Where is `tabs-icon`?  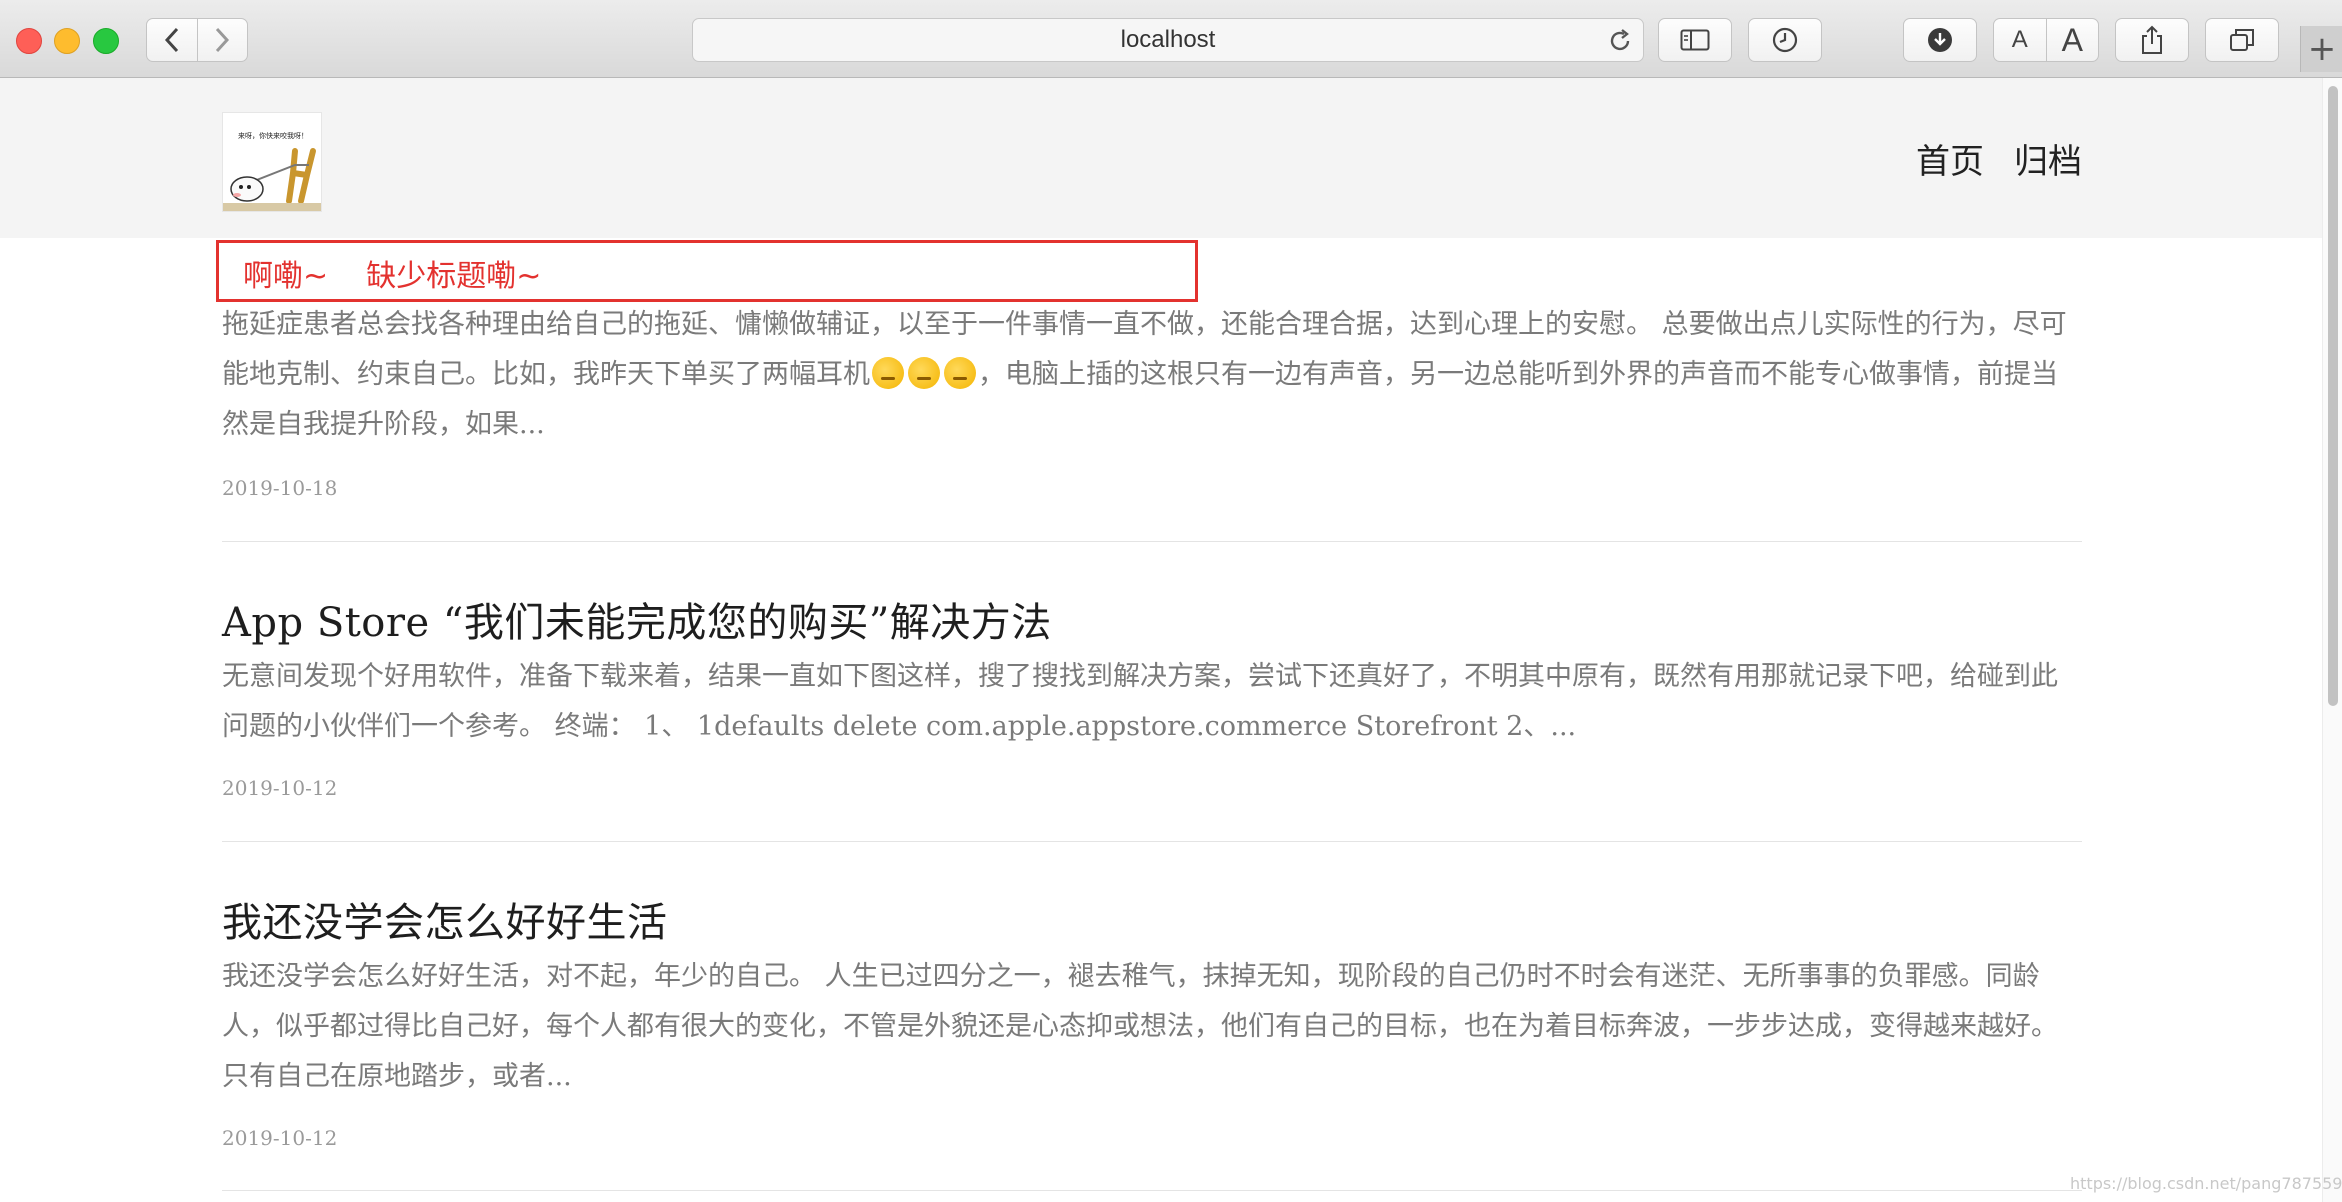
tabs-icon is located at coordinates (2242, 40).